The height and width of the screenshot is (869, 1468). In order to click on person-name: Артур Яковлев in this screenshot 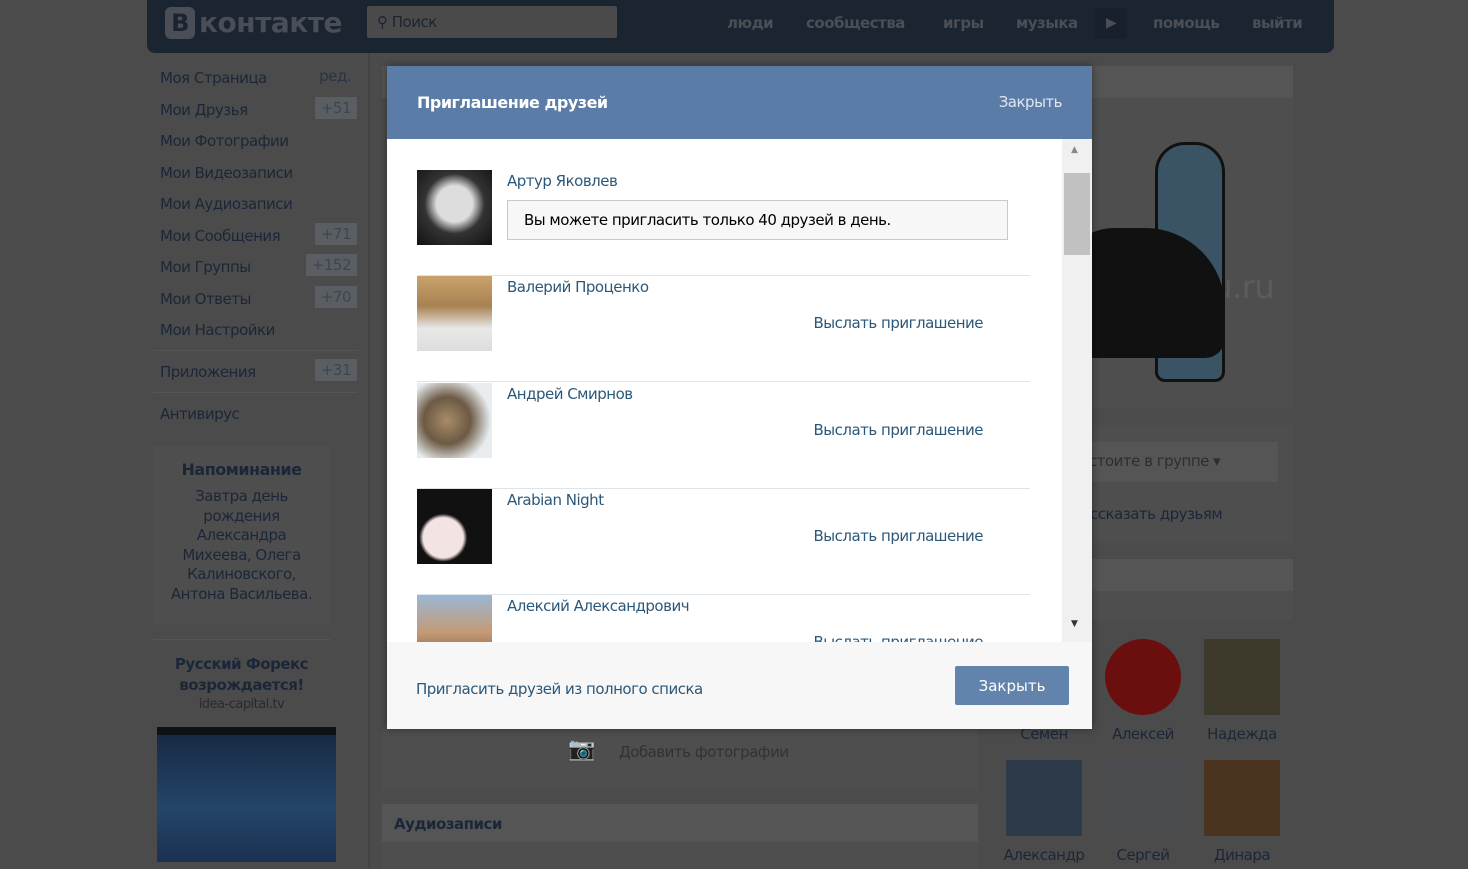, I will do `click(562, 181)`.